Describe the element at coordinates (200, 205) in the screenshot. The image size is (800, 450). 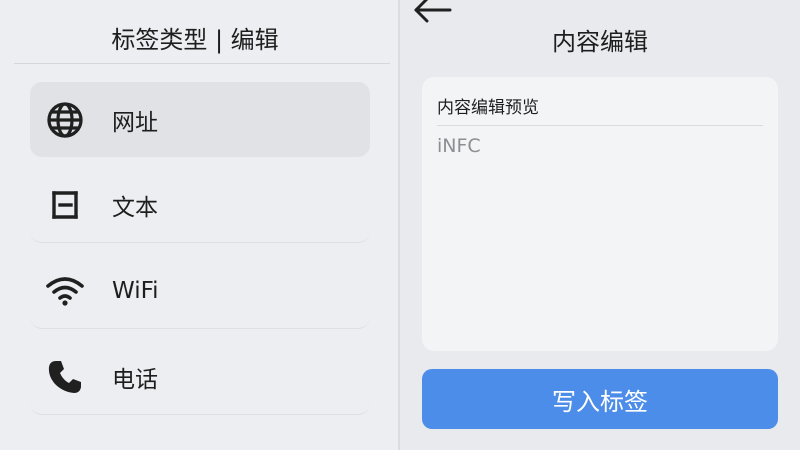
I see `tag-type-item-text: 文本` at that location.